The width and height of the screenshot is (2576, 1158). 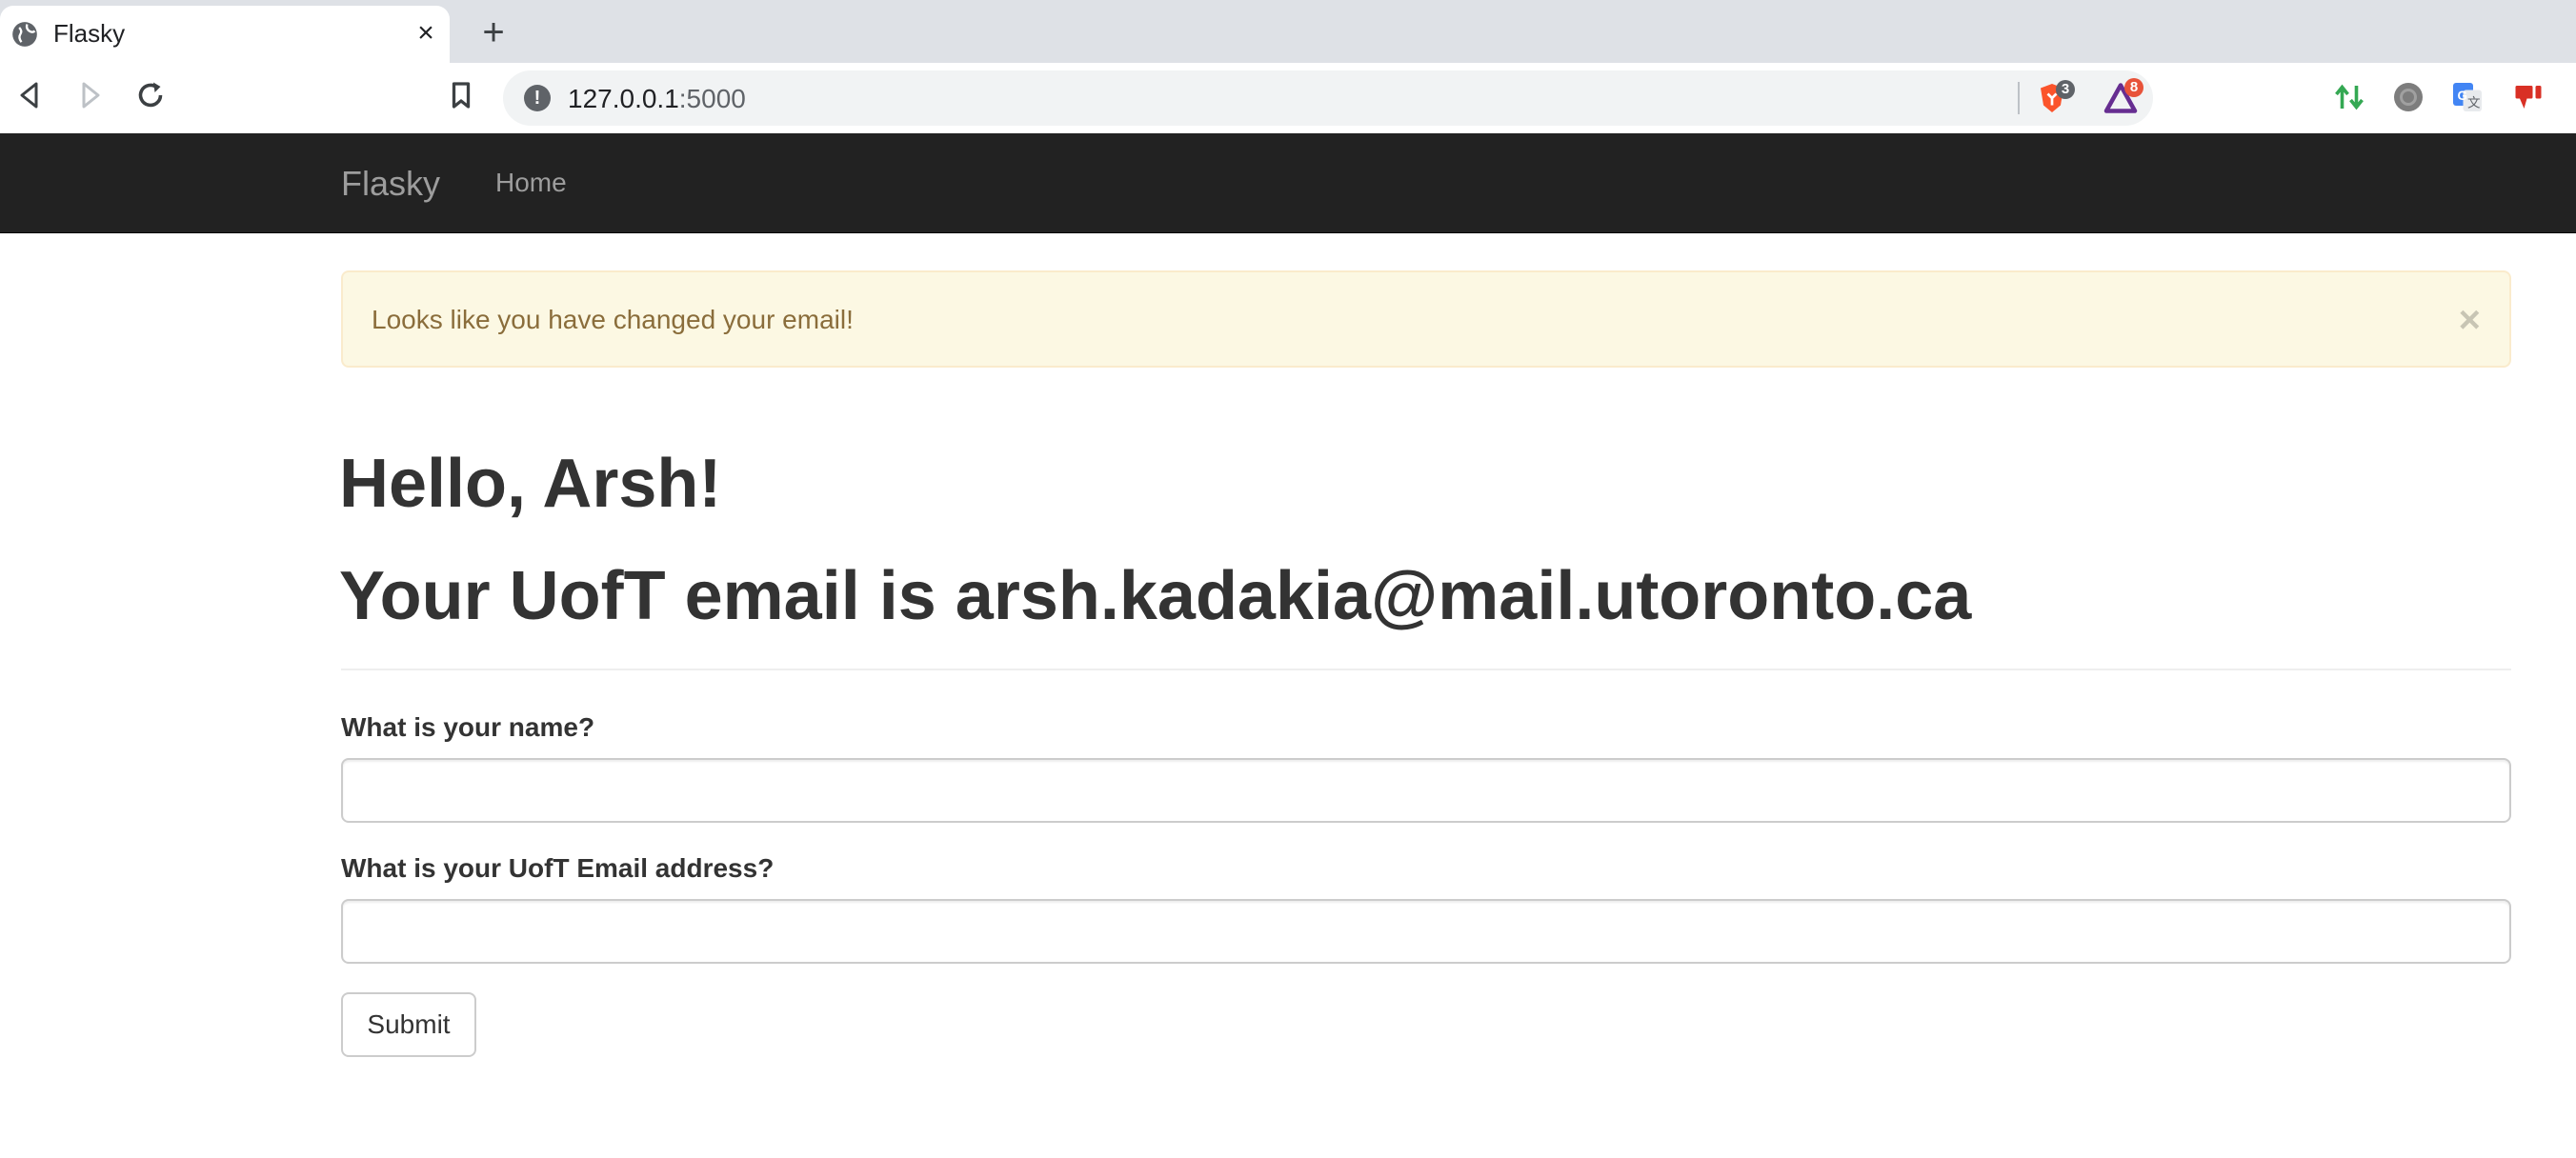 I want to click on email-label: What is your UofT Email address?, so click(x=558, y=868).